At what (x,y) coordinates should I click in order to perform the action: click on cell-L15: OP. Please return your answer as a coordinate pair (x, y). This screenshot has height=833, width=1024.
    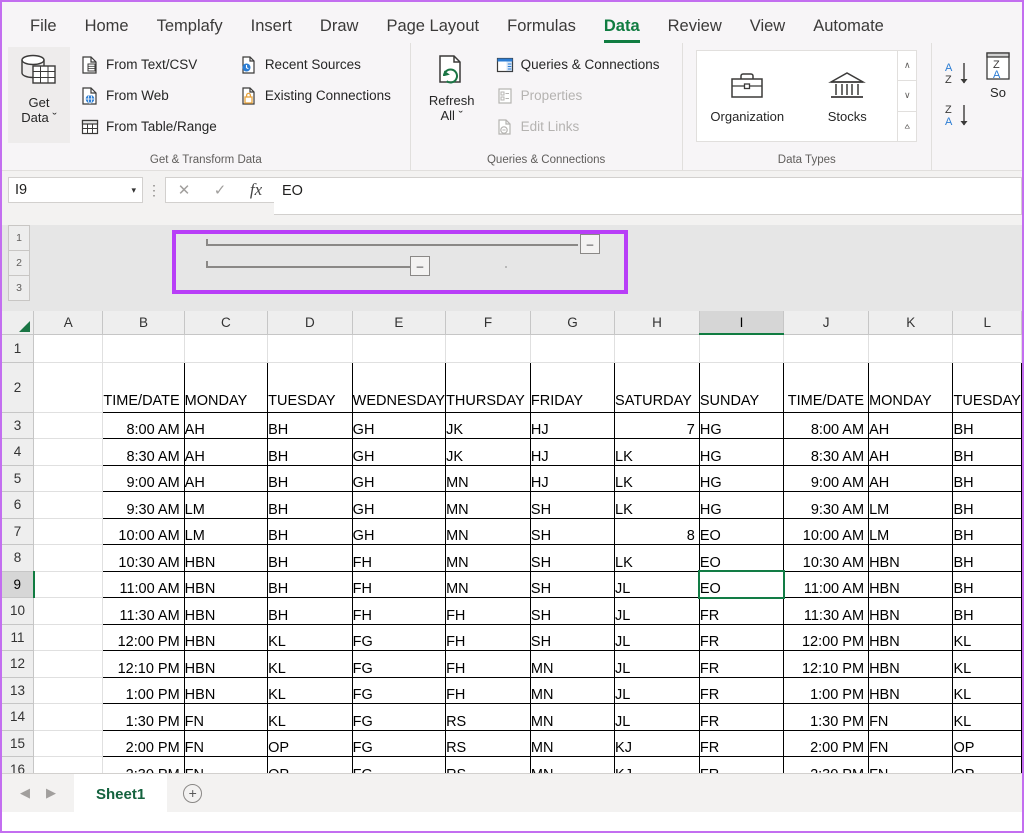
    Looking at the image, I should click on (987, 743).